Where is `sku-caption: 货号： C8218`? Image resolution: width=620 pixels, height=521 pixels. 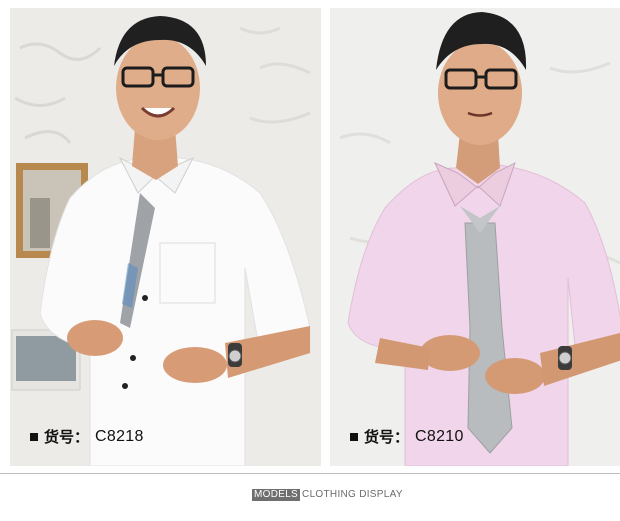 sku-caption: 货号： C8218 is located at coordinates (87, 436).